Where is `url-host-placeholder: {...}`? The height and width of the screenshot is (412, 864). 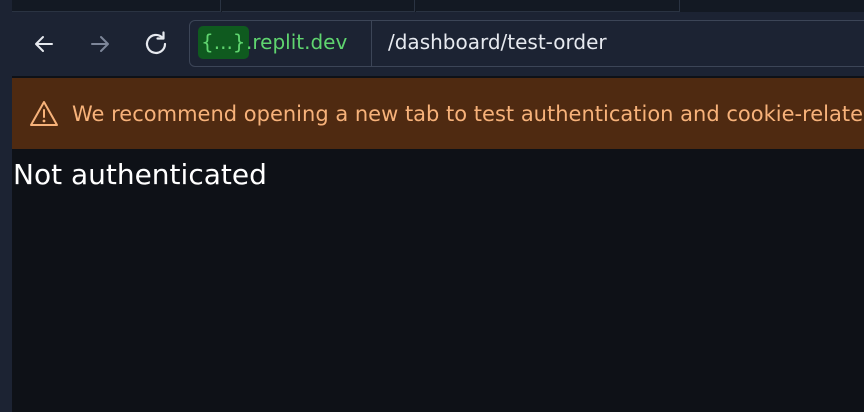
url-host-placeholder: {...} is located at coordinates (223, 42).